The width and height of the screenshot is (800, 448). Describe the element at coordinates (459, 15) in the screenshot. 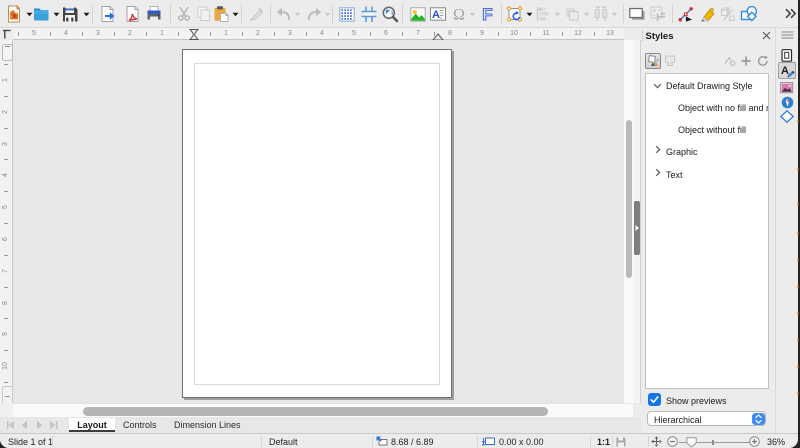

I see `svg-text: Ω` at that location.